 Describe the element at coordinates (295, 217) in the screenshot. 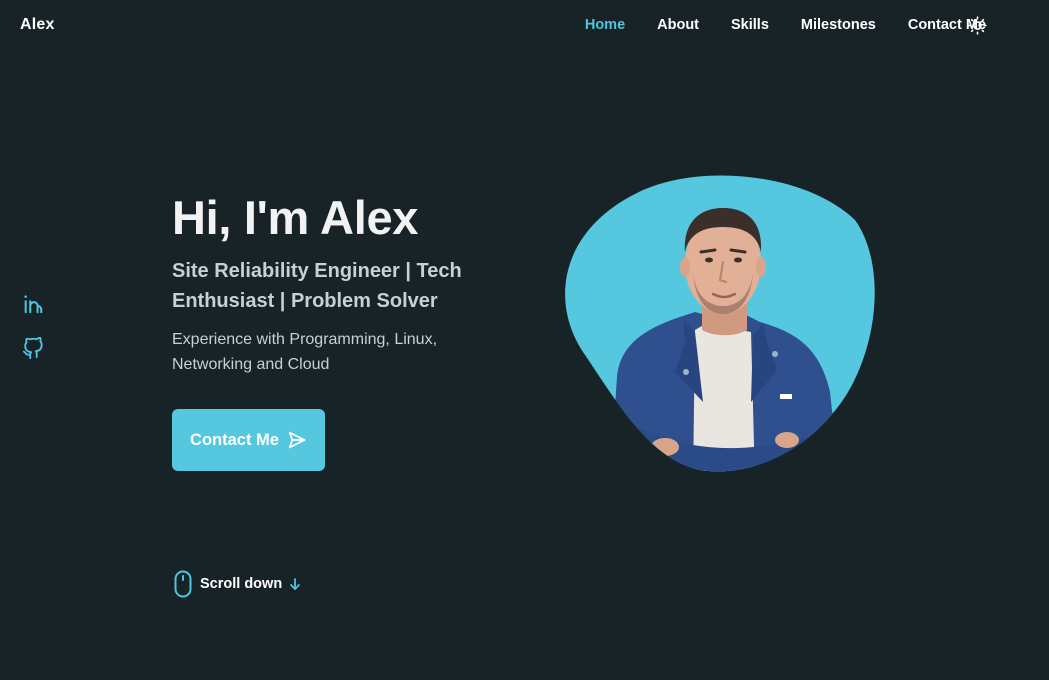

I see `hero-title: Hi, I'm Alex` at that location.